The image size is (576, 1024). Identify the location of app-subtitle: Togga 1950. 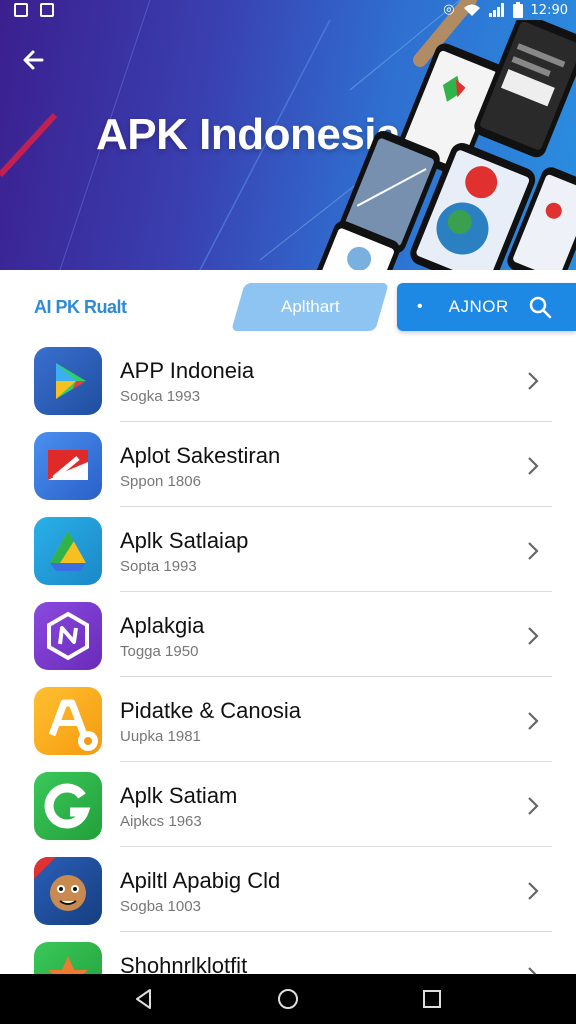
(159, 651).